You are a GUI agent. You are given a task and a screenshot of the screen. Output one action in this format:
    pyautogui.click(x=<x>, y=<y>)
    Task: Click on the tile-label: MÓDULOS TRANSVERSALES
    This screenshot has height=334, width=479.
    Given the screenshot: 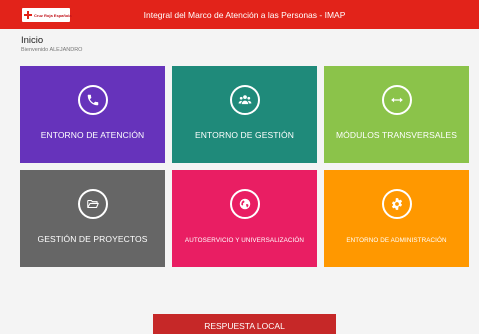 What is the action you would take?
    pyautogui.click(x=396, y=135)
    